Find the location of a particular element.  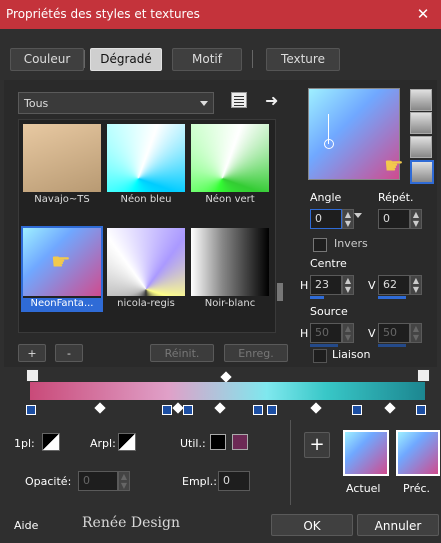

scroll-thumb is located at coordinates (280, 292).